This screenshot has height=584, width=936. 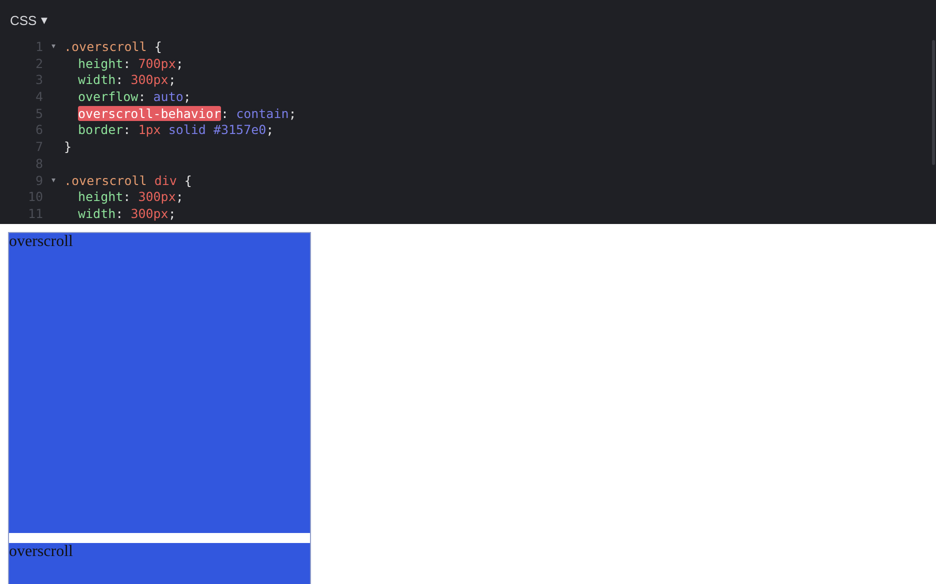 I want to click on code-line: border: 1px solid #3157e0;, so click(x=175, y=131).